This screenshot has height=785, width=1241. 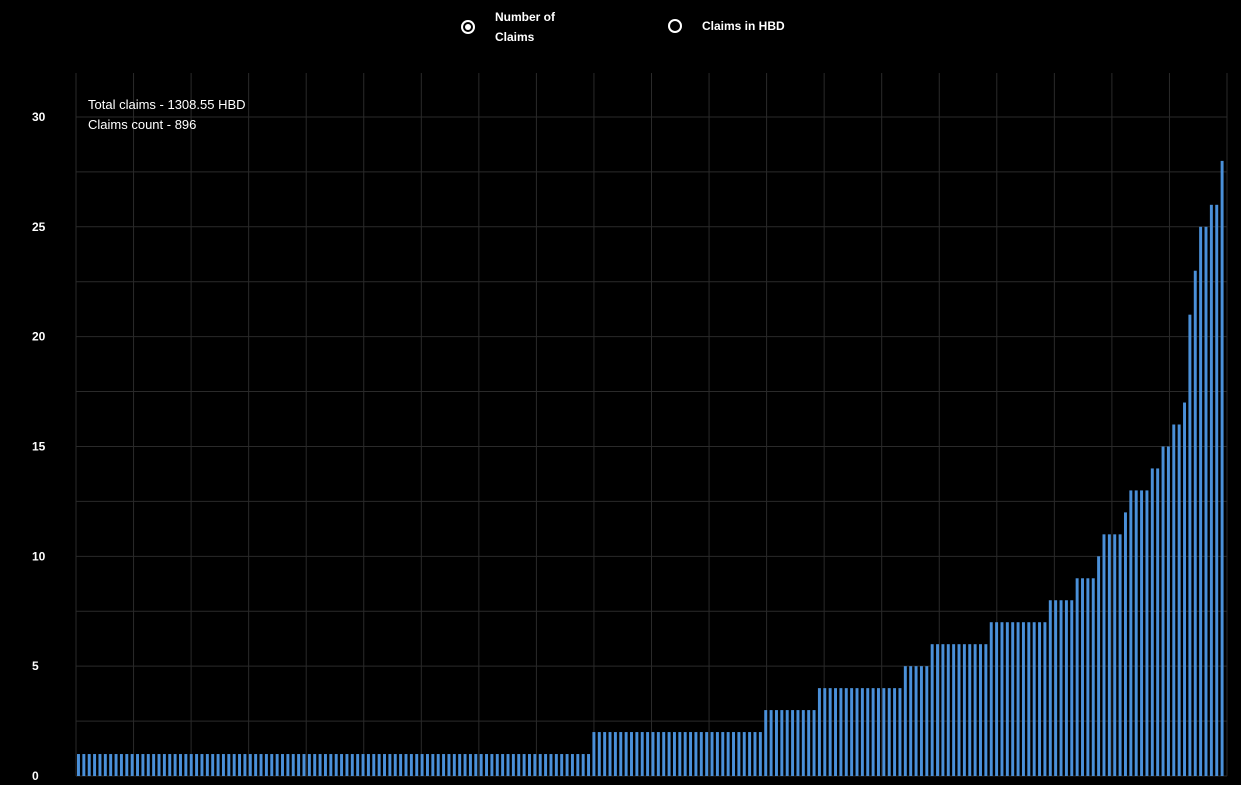 What do you see at coordinates (468, 27) in the screenshot?
I see `radio-checked-icon` at bounding box center [468, 27].